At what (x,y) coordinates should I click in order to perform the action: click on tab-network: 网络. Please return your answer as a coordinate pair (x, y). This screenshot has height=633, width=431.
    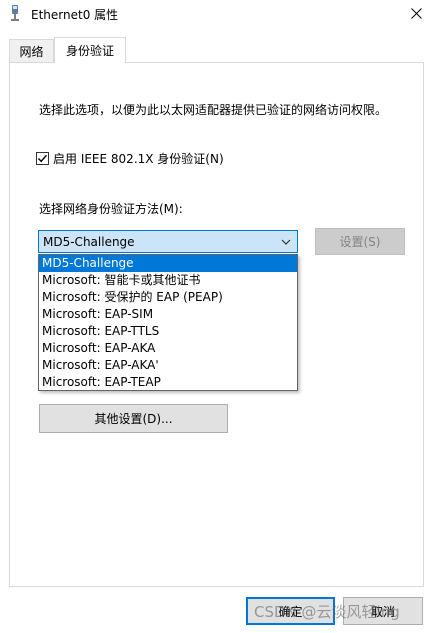
    Looking at the image, I should click on (31, 50).